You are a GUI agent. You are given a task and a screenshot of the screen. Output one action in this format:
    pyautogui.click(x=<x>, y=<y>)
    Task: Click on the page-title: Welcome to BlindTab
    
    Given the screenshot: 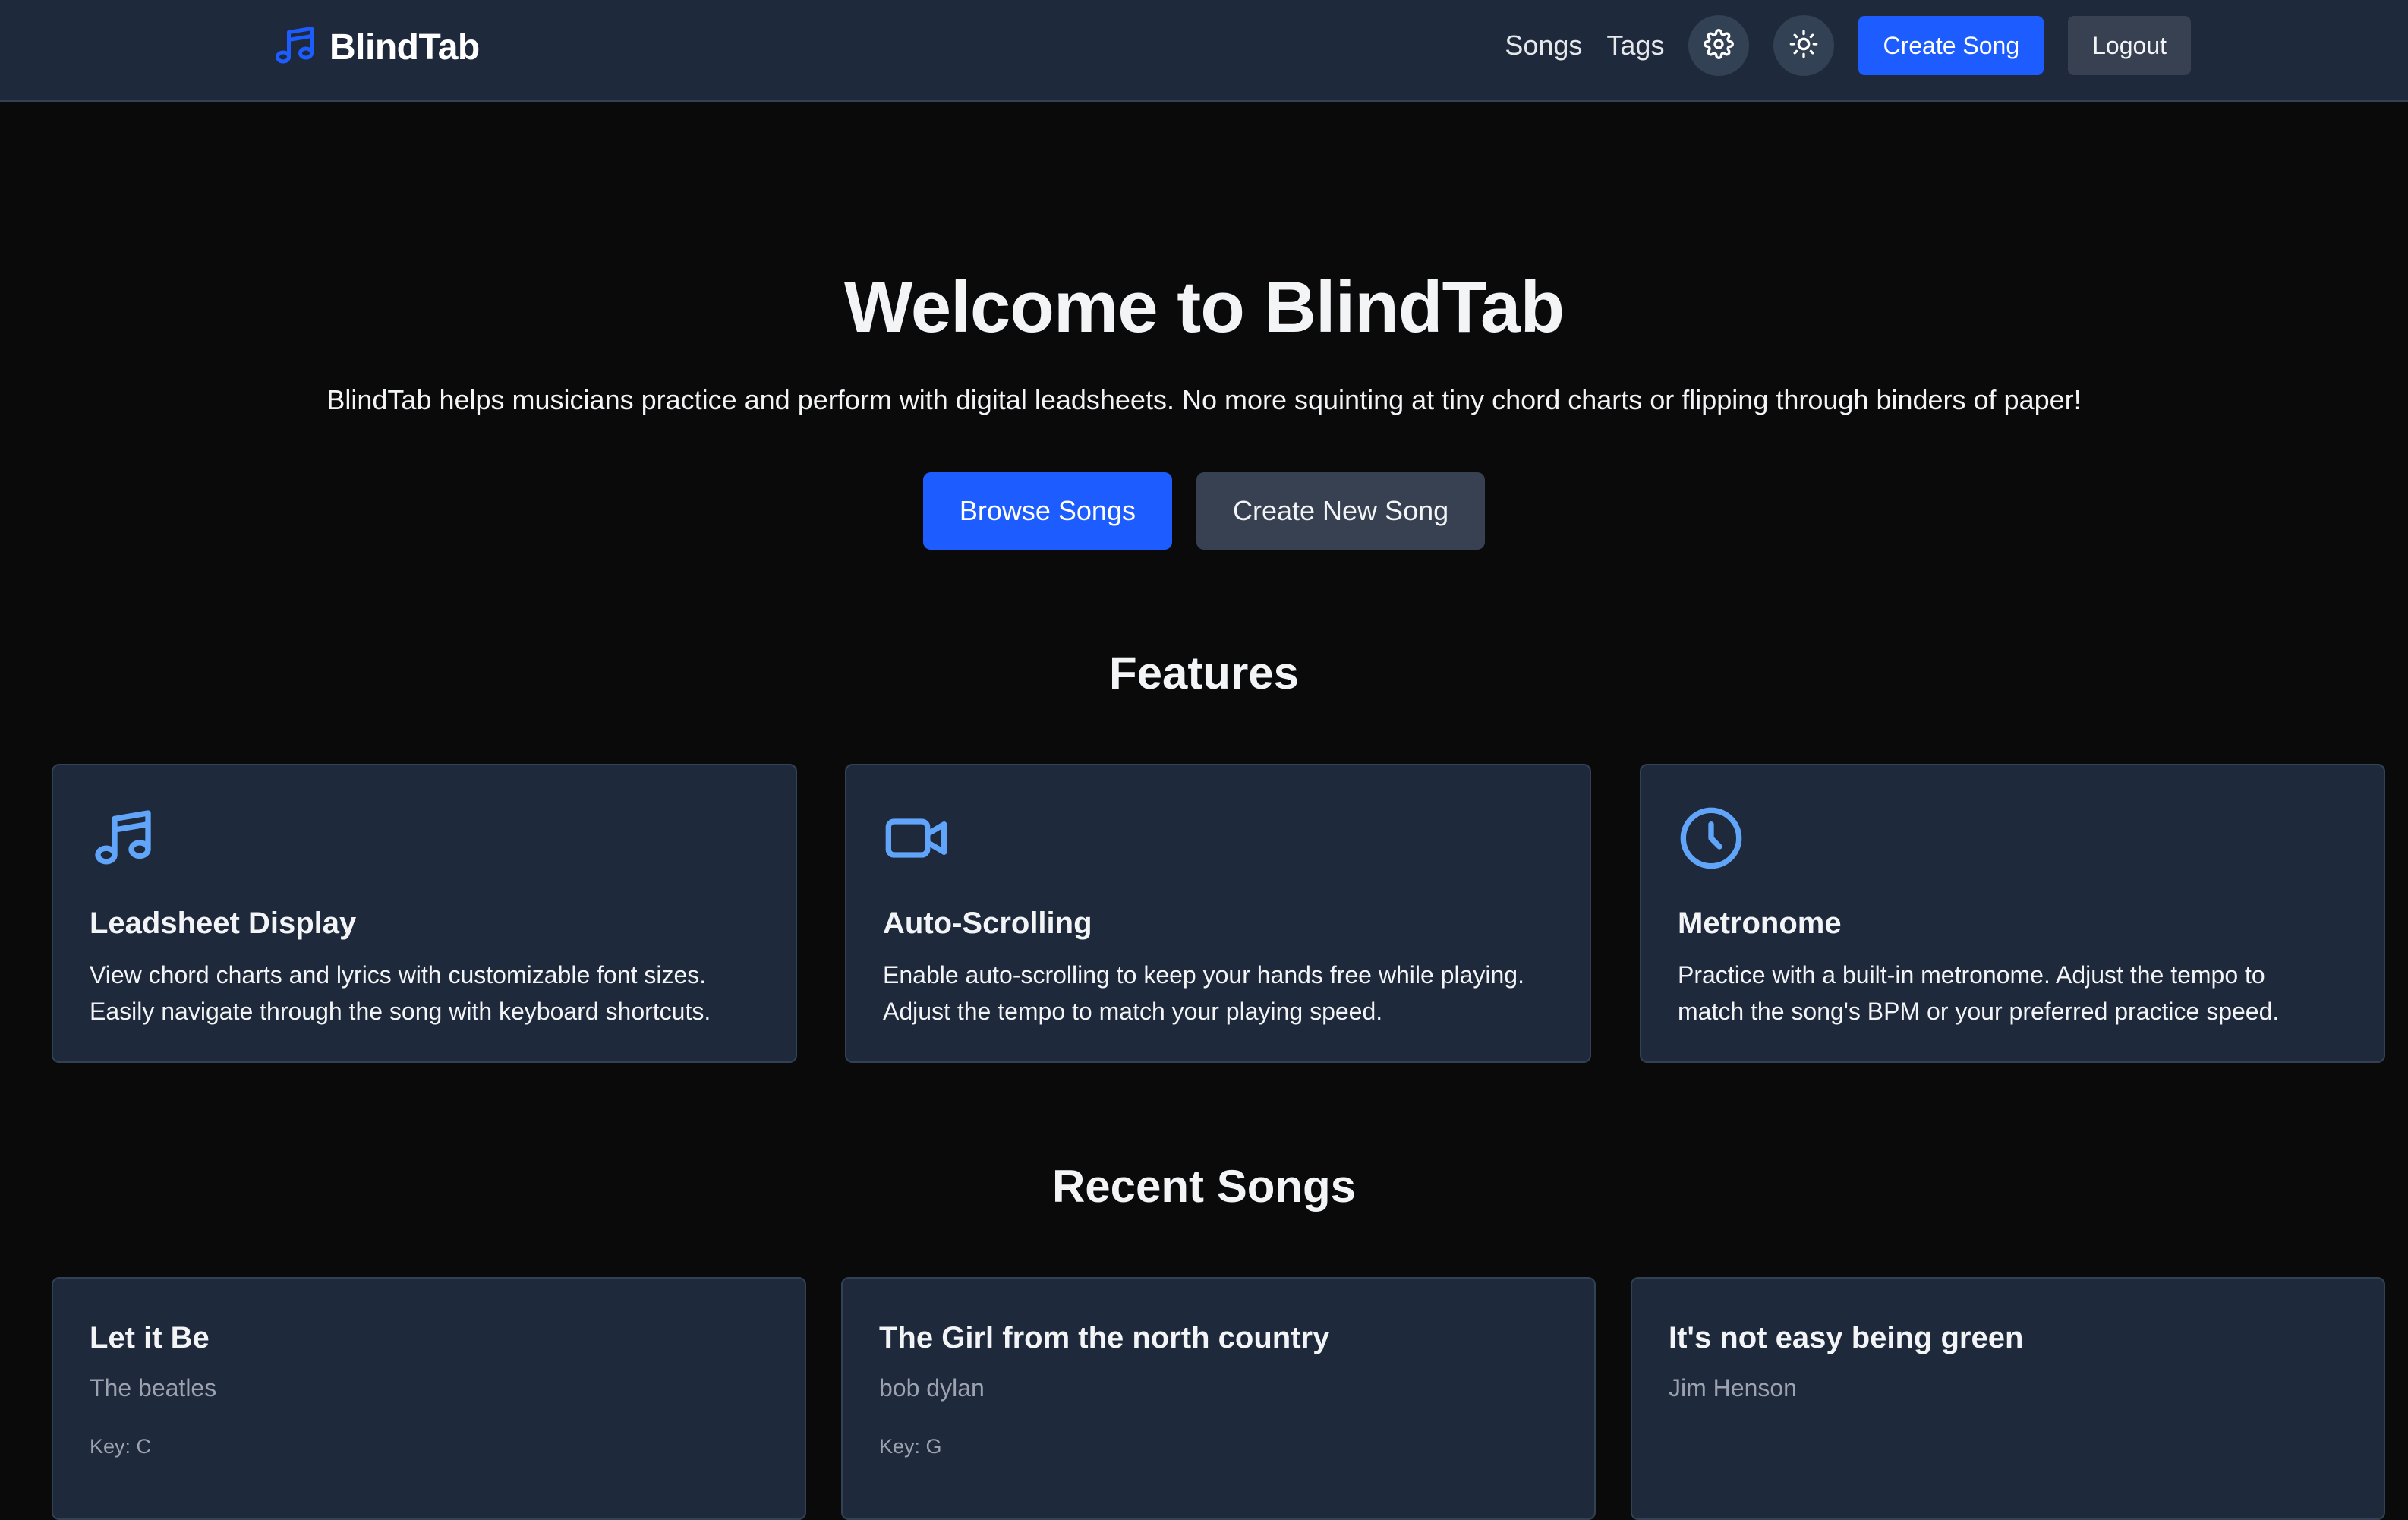 What is the action you would take?
    pyautogui.click(x=1204, y=307)
    